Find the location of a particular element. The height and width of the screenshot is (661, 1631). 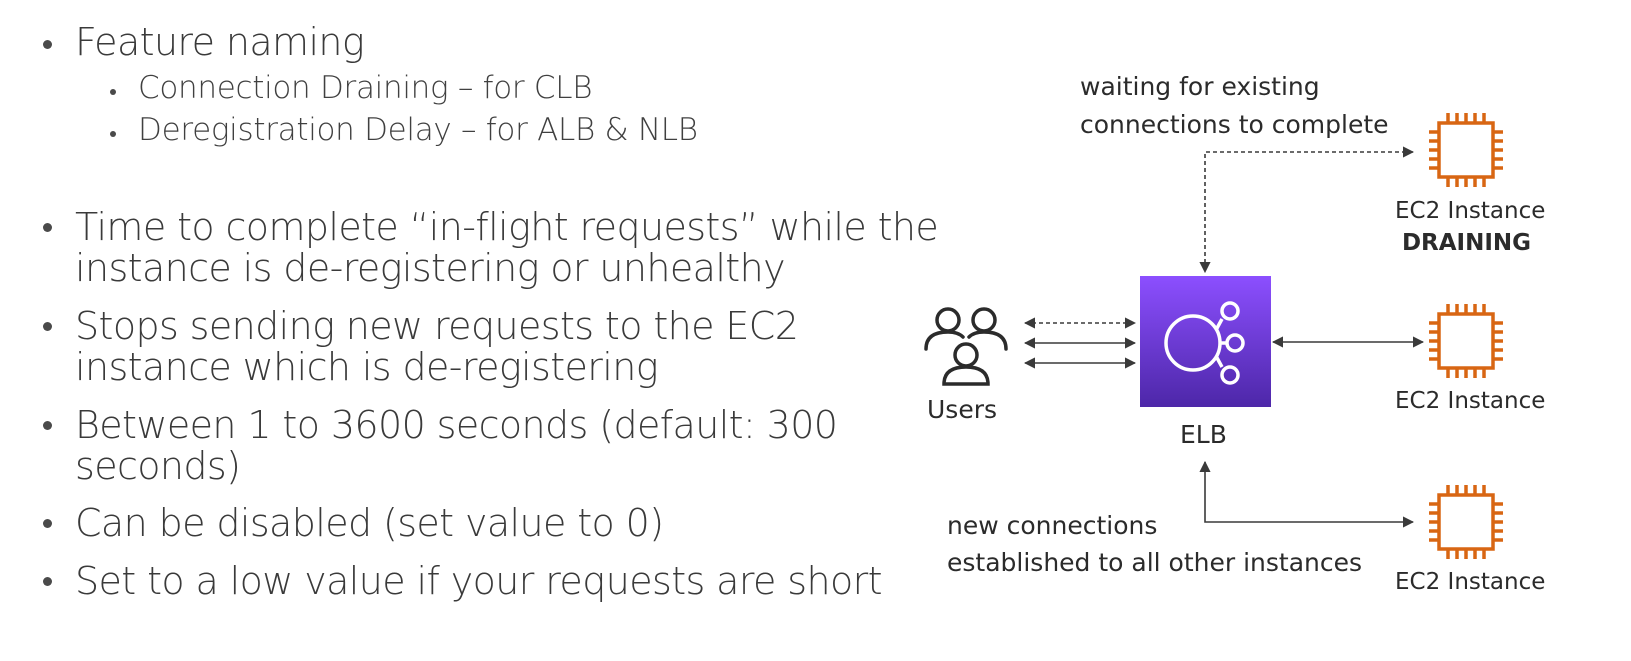

waiting-label-prefix: waiting for is located at coordinates (1151, 86).